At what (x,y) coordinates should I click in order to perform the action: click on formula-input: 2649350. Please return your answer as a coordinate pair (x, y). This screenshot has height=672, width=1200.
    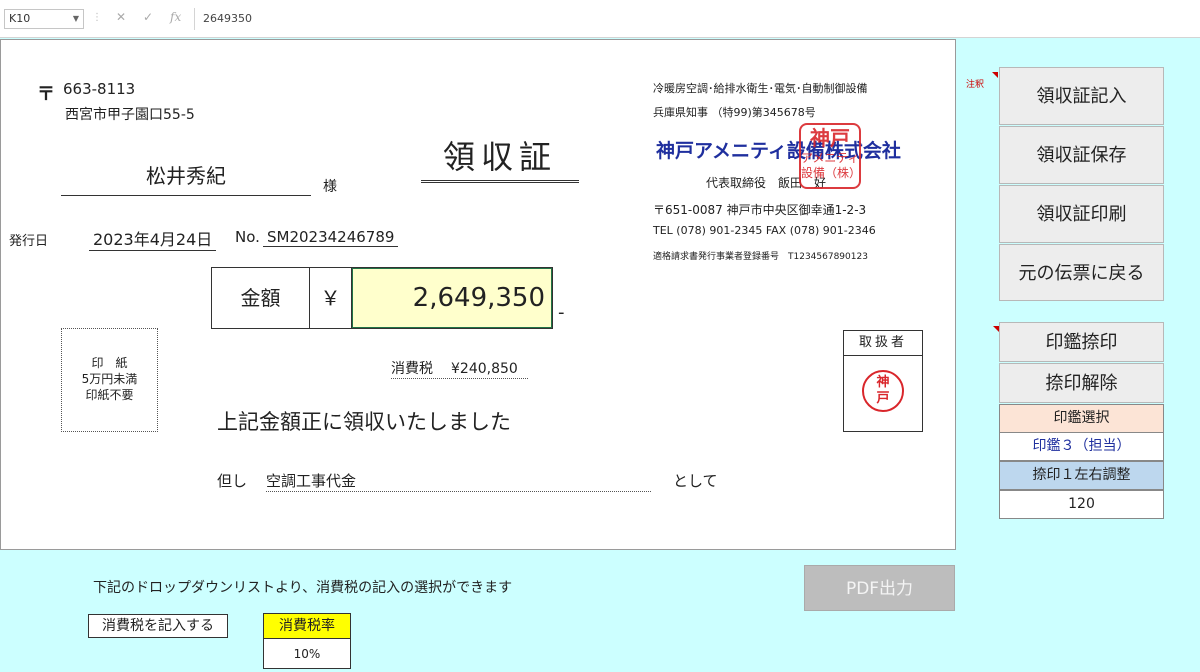
    Looking at the image, I should click on (694, 19).